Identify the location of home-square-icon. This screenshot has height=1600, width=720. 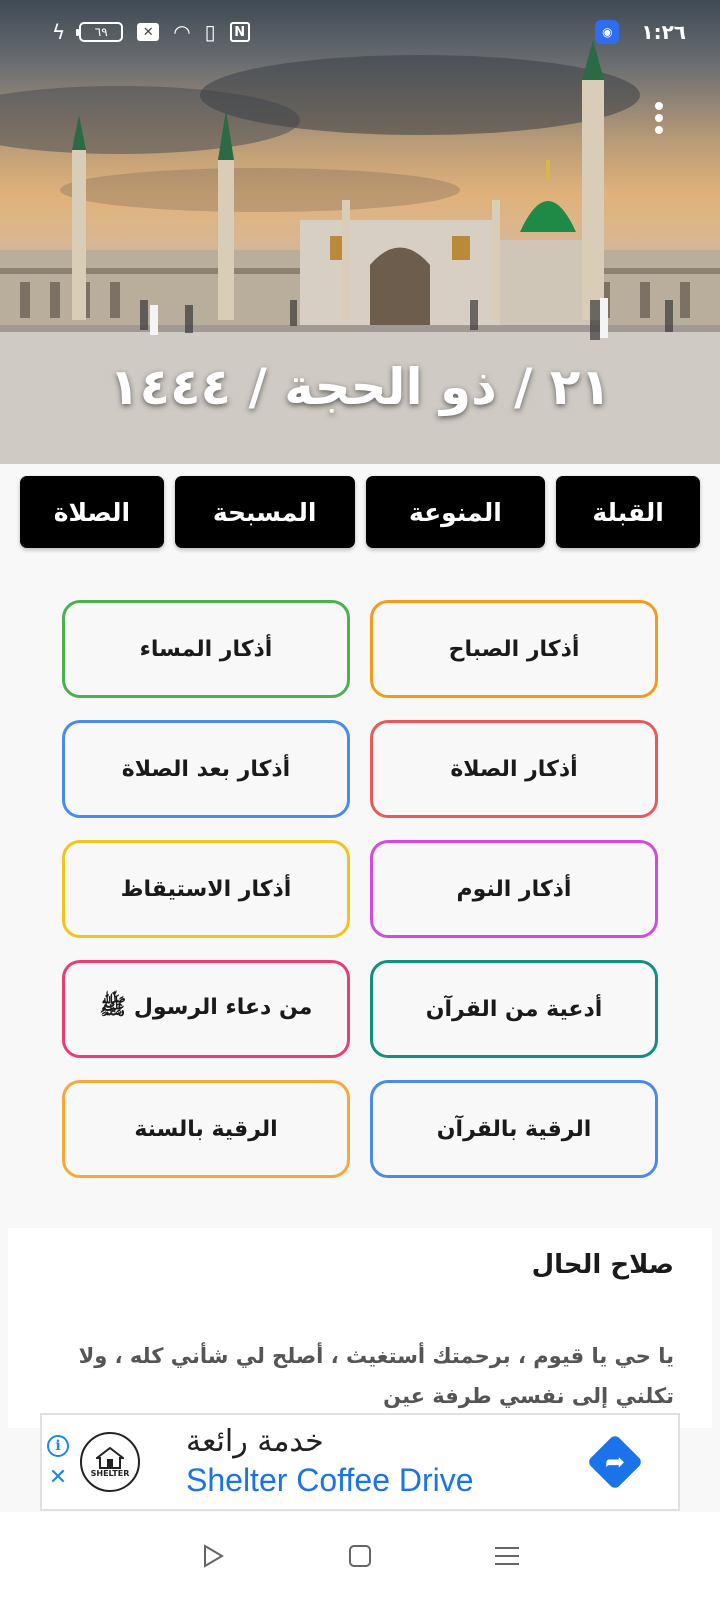
(360, 1556).